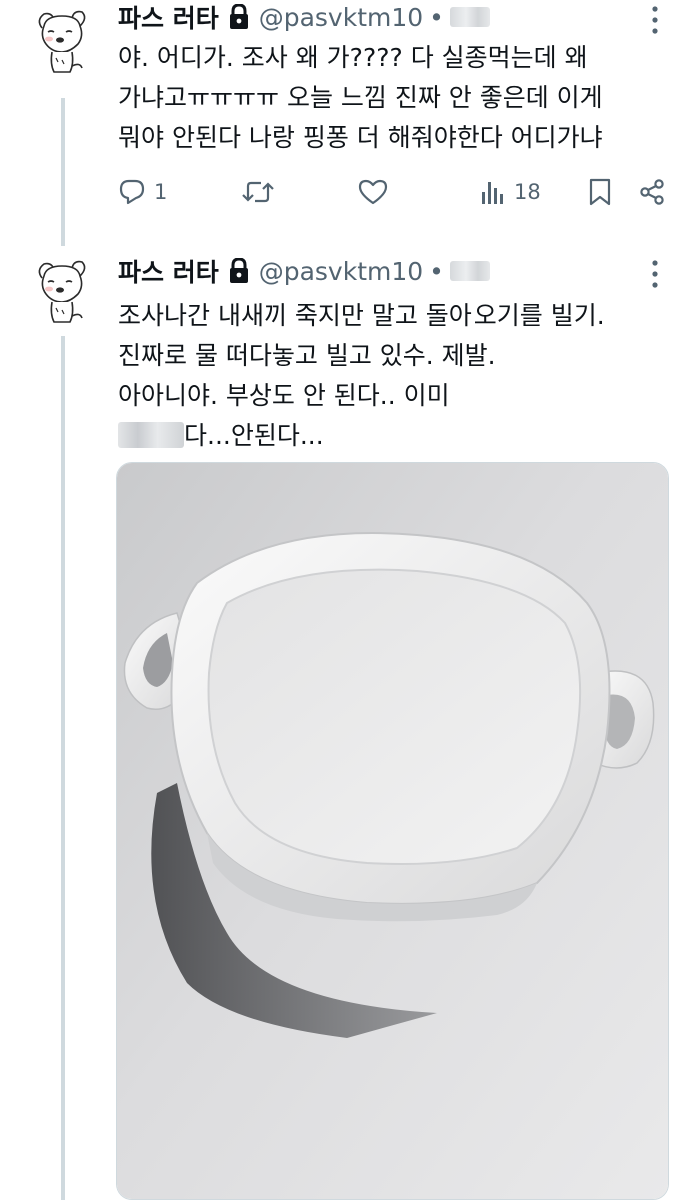 This screenshot has height=1200, width=692. I want to click on reply-count: 1, so click(161, 192).